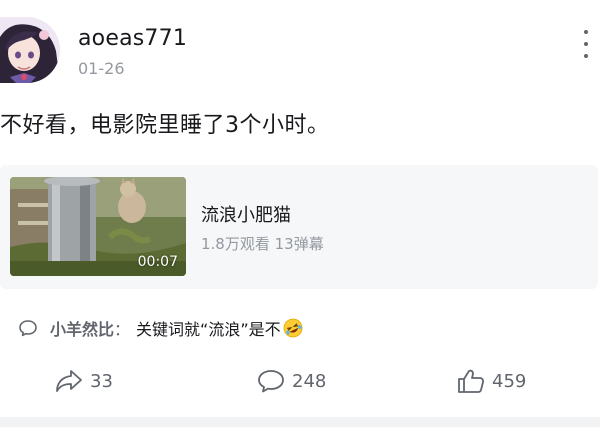  Describe the element at coordinates (300, 422) in the screenshot. I see `divider` at that location.